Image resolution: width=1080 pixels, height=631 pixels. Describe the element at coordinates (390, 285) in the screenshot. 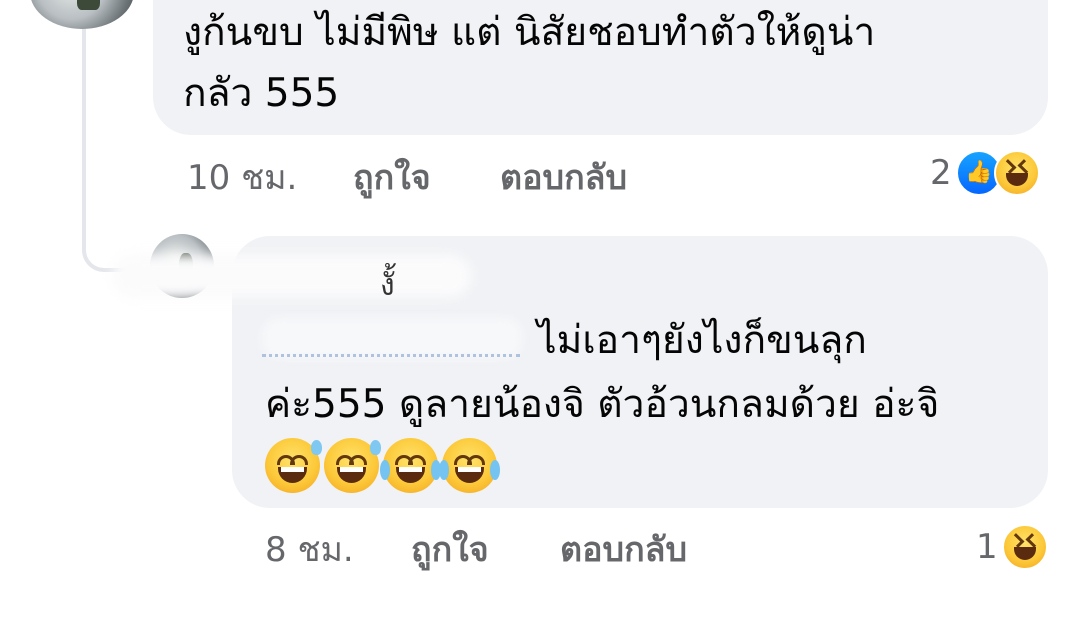

I see `redacted-name-remnant: งั้` at that location.